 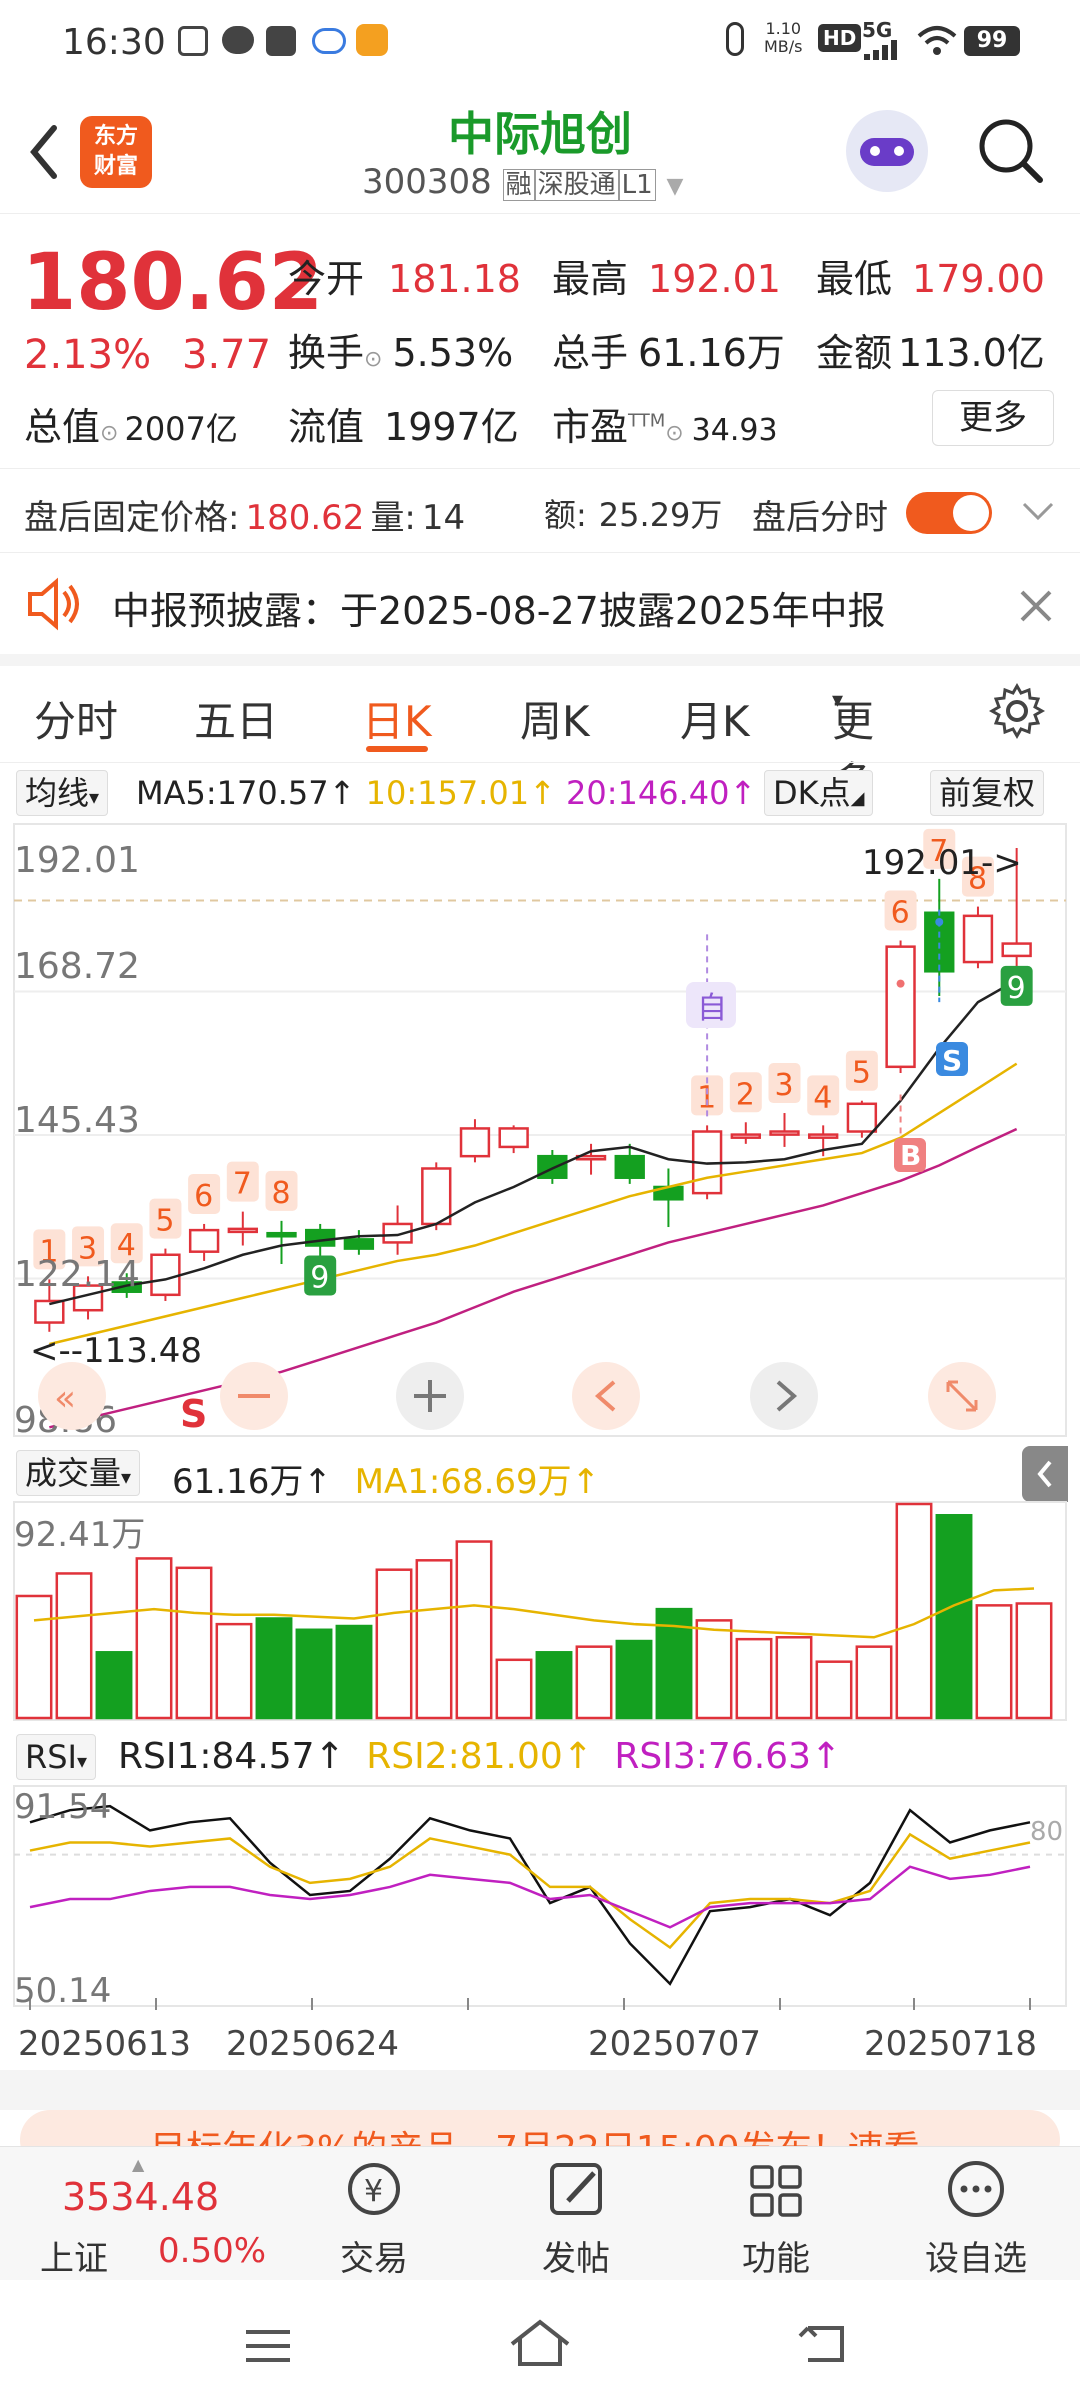 I want to click on adjust-selector: 前复权, so click(x=987, y=793).